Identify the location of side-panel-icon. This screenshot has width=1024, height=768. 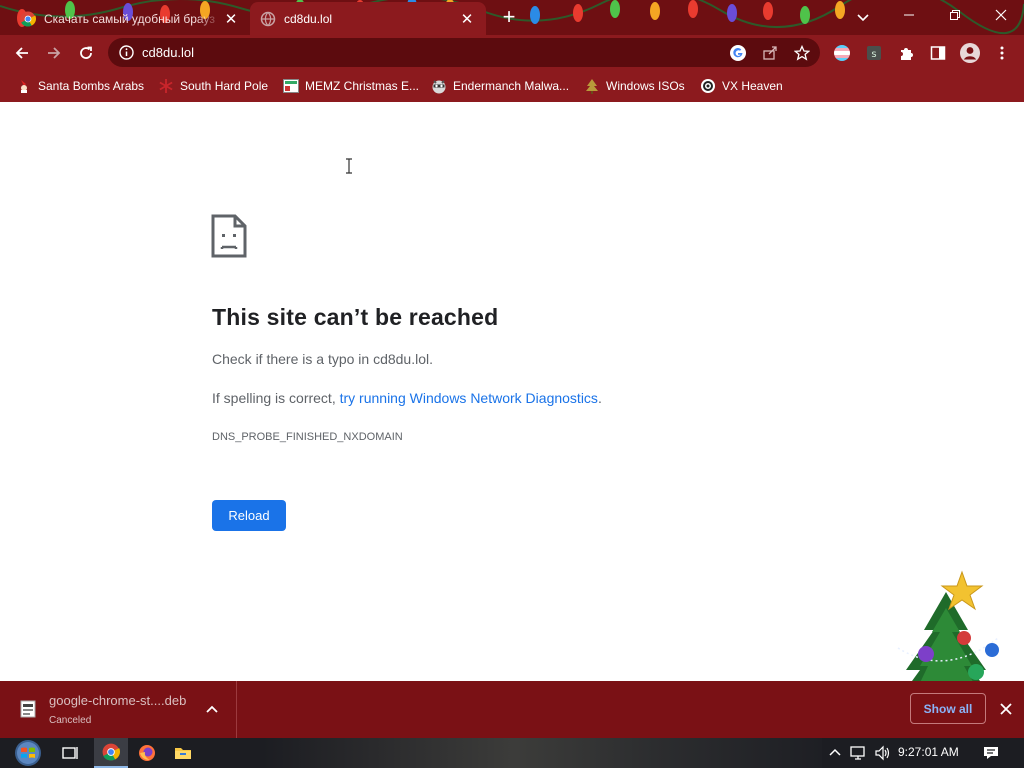
(938, 53).